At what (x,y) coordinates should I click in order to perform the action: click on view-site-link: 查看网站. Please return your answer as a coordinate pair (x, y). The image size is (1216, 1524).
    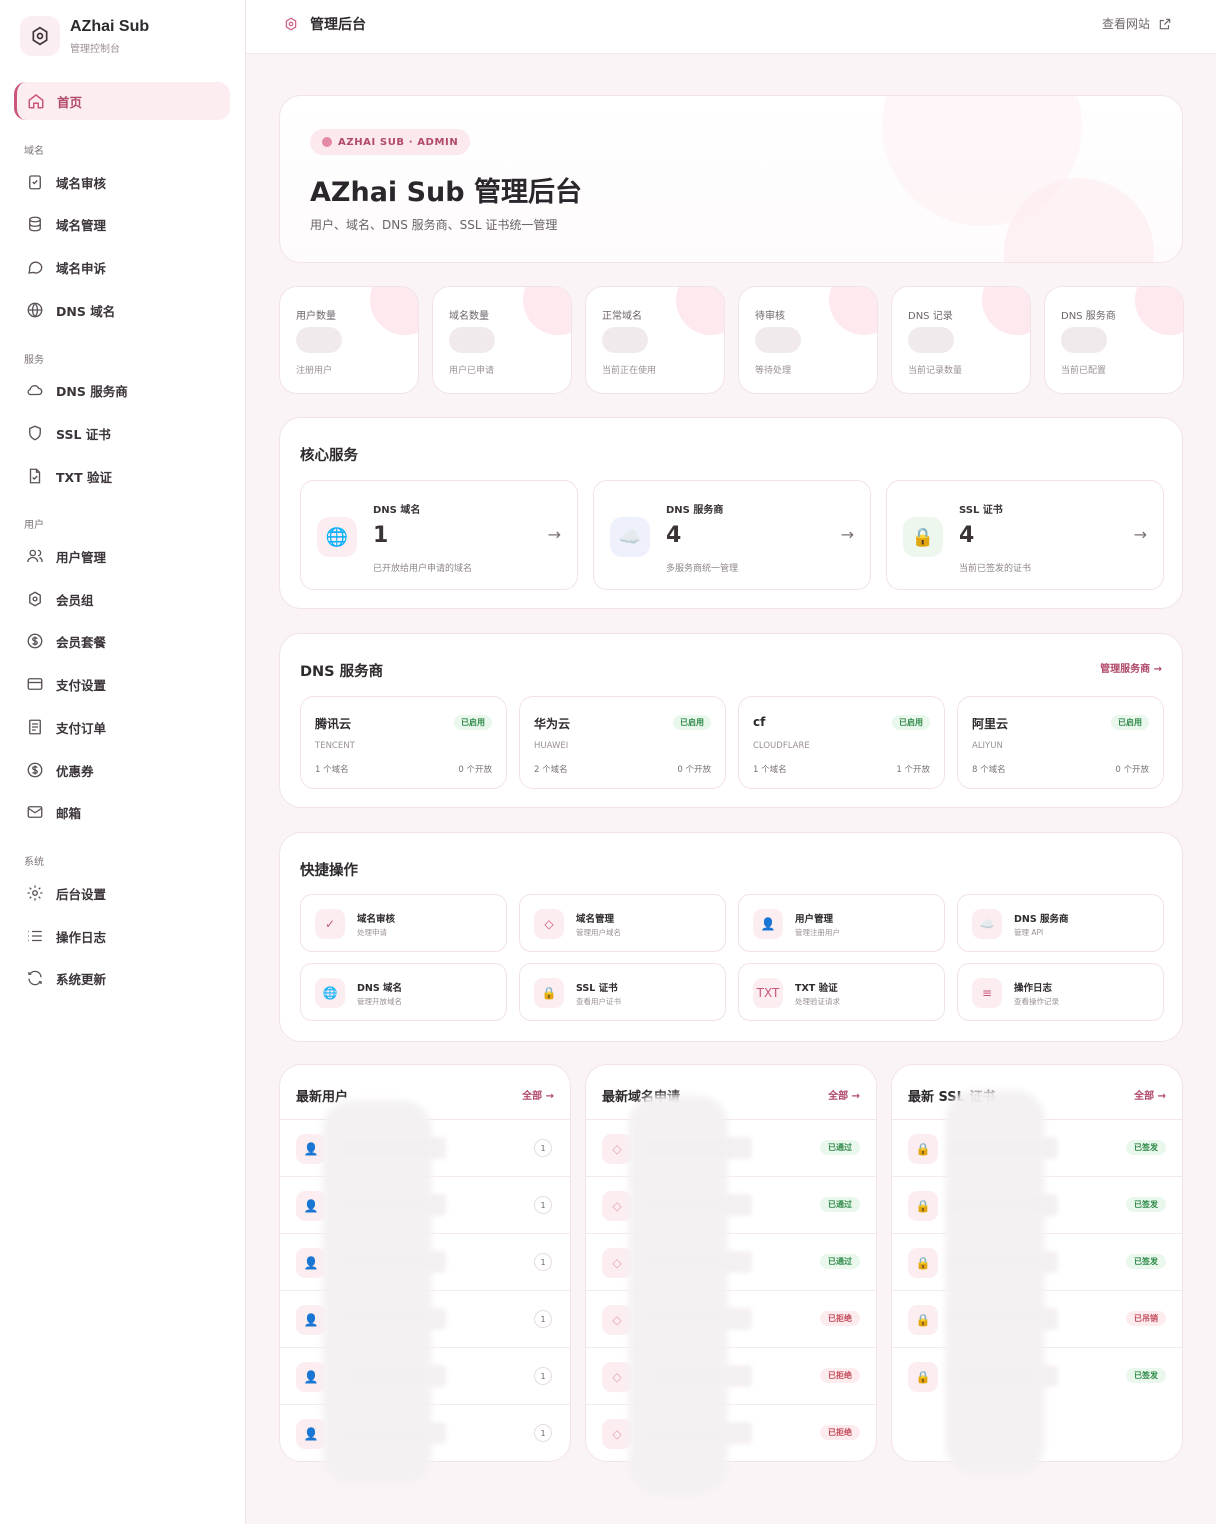
    Looking at the image, I should click on (1137, 23).